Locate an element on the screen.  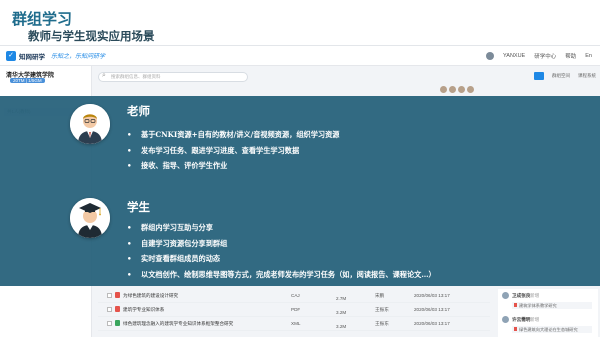
activity-user: 卫成张良 is located at coordinates (521, 296).